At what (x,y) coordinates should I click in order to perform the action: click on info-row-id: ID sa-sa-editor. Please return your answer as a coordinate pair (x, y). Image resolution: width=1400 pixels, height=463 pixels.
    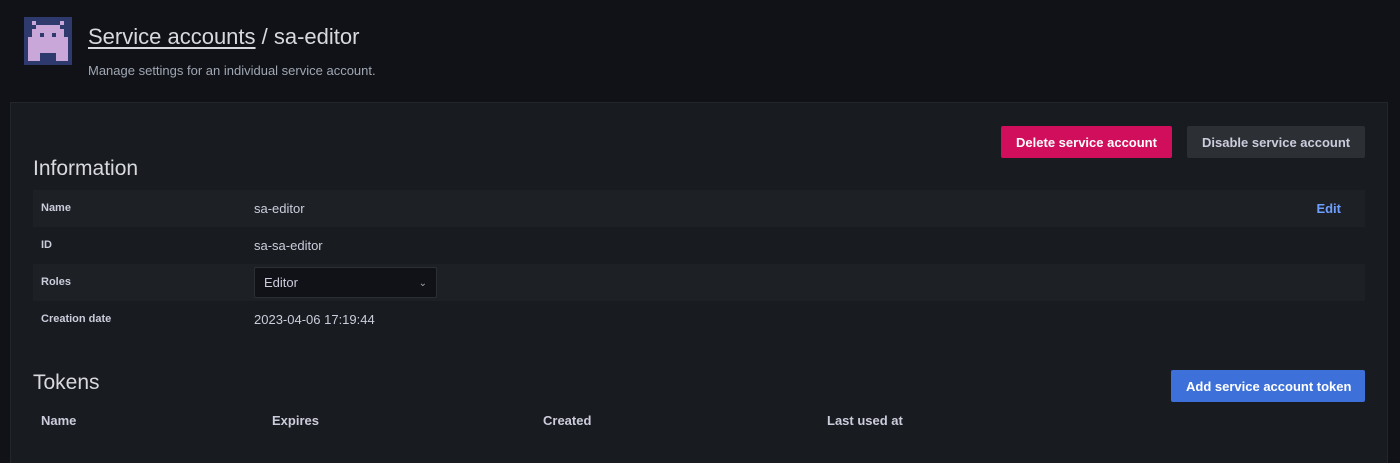
    Looking at the image, I should click on (699, 245).